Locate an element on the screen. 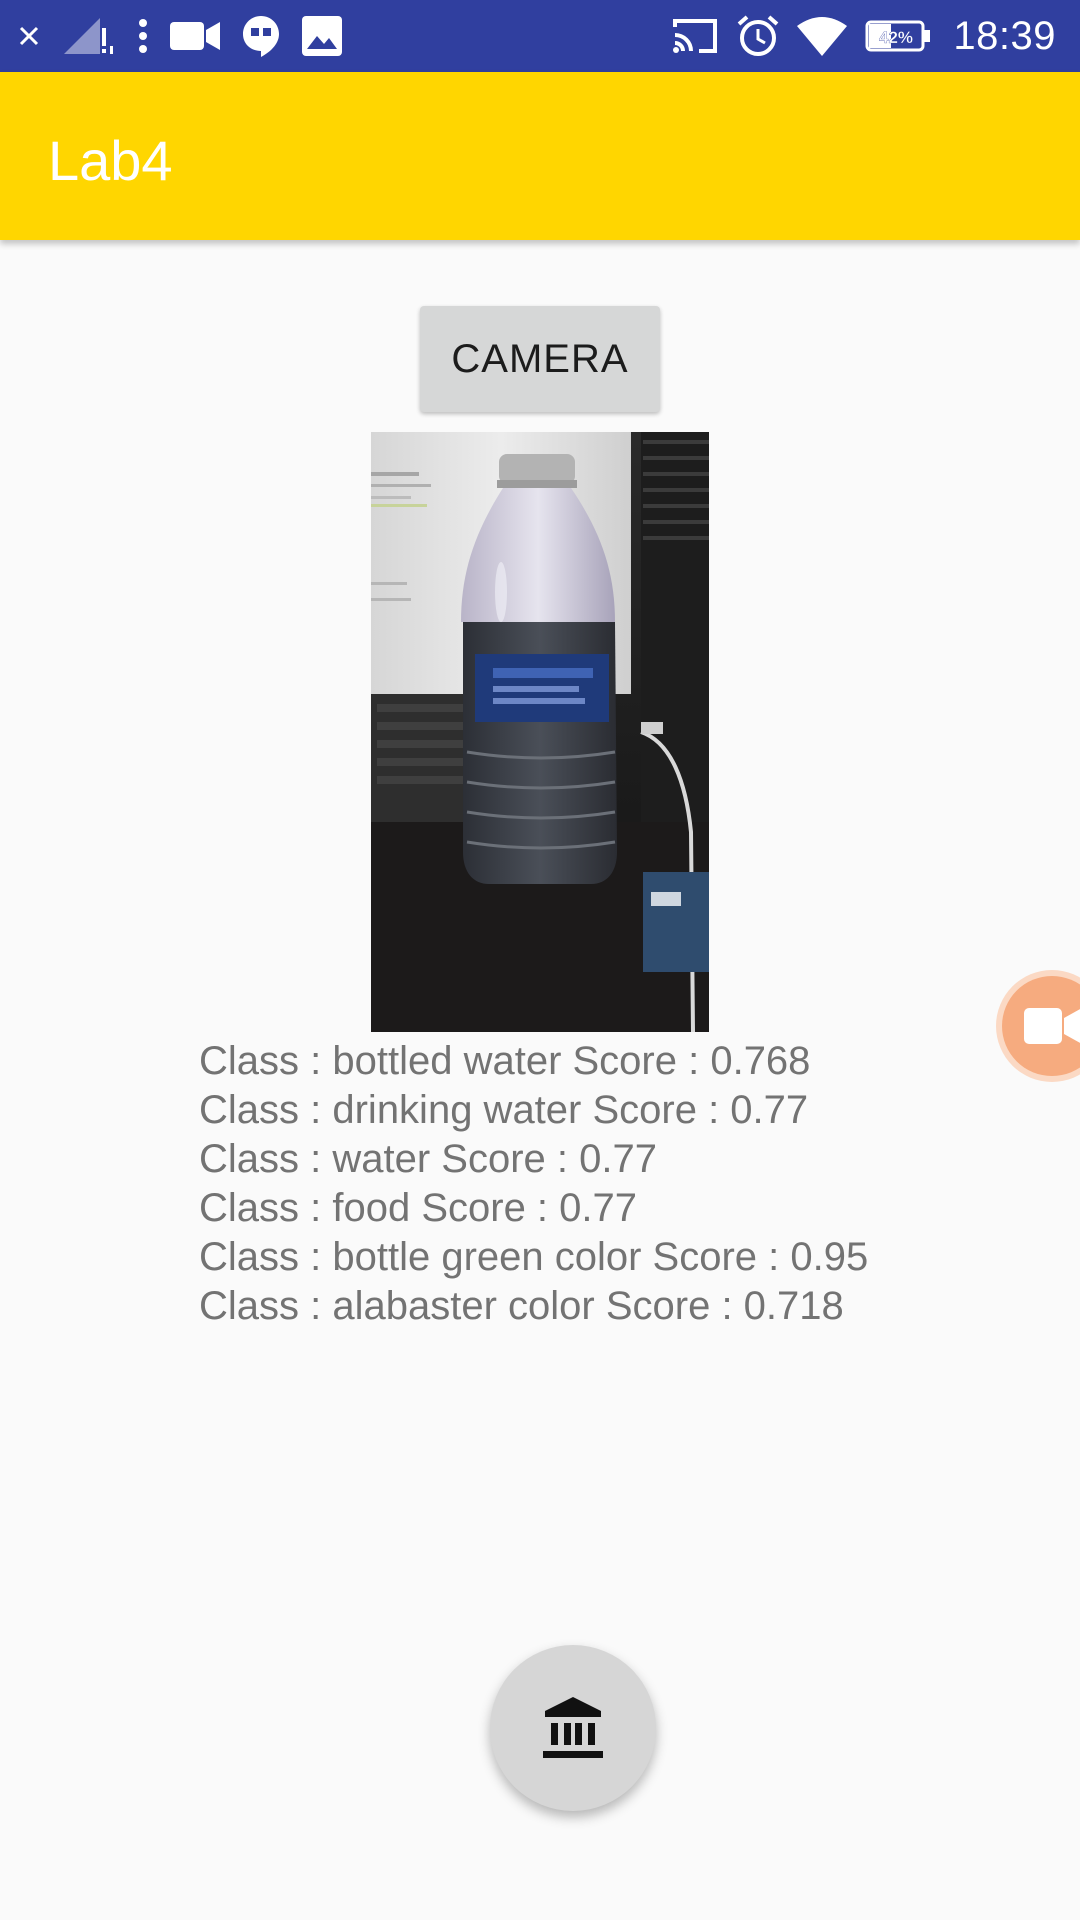 Image resolution: width=1080 pixels, height=1920 pixels. battery-percent: 42% is located at coordinates (896, 37).